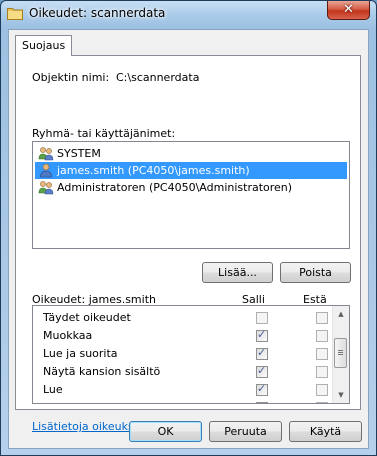 The image size is (377, 456). Describe the element at coordinates (341, 395) in the screenshot. I see `scroll-down-icon: ▼` at that location.